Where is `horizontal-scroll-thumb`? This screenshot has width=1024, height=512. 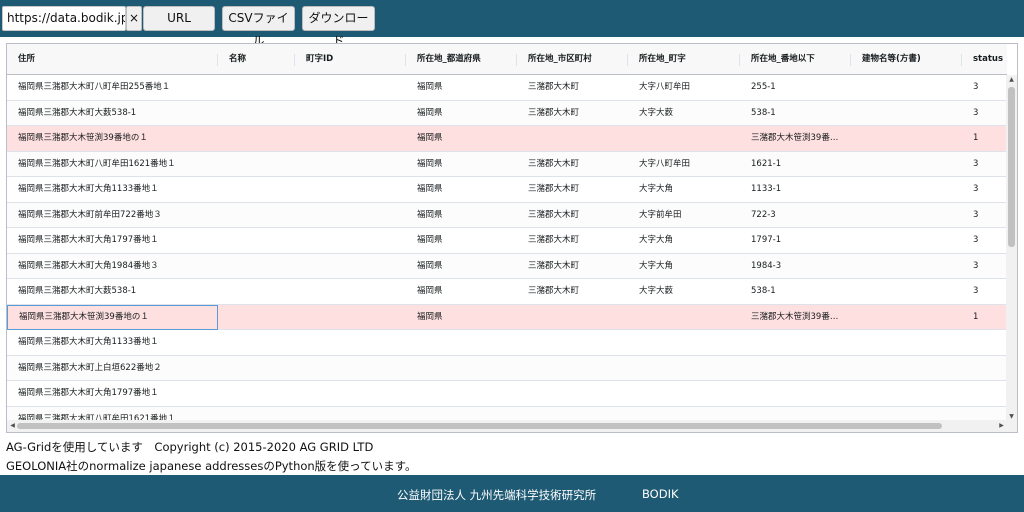
horizontal-scroll-thumb is located at coordinates (479, 426).